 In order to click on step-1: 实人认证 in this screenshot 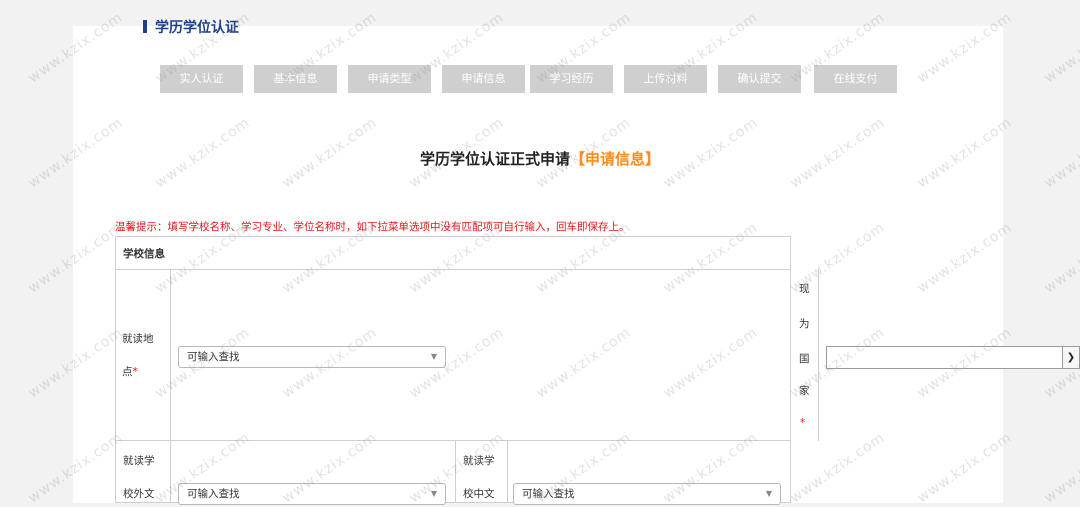, I will do `click(201, 79)`.